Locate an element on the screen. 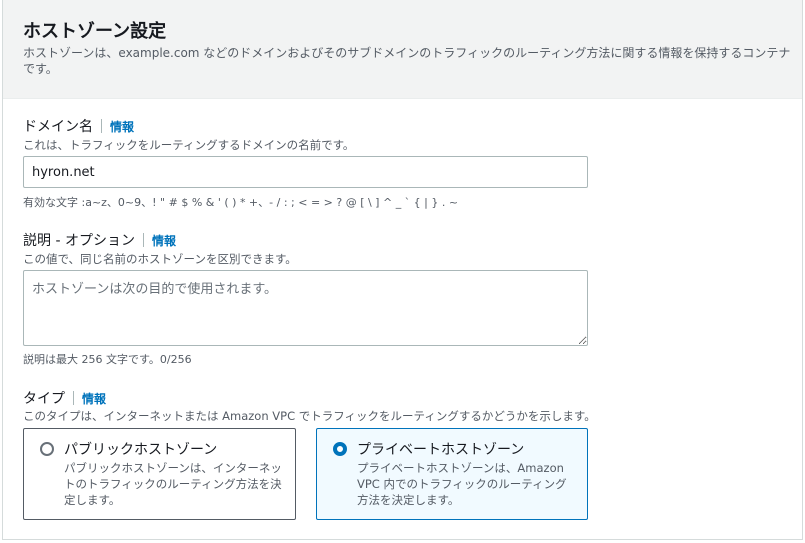 This screenshot has width=805, height=543. domain-label: ドメイン名 is located at coordinates (58, 127).